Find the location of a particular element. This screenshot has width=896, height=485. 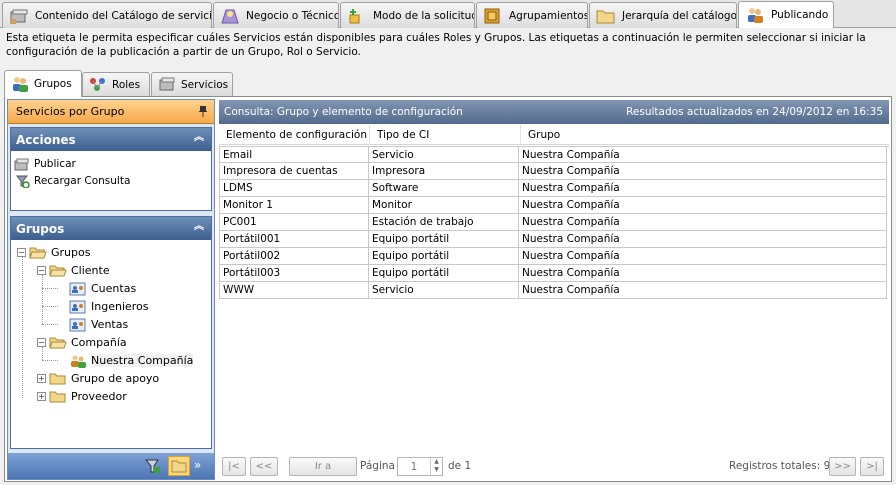

table-cell: Impresora is located at coordinates (444, 171).